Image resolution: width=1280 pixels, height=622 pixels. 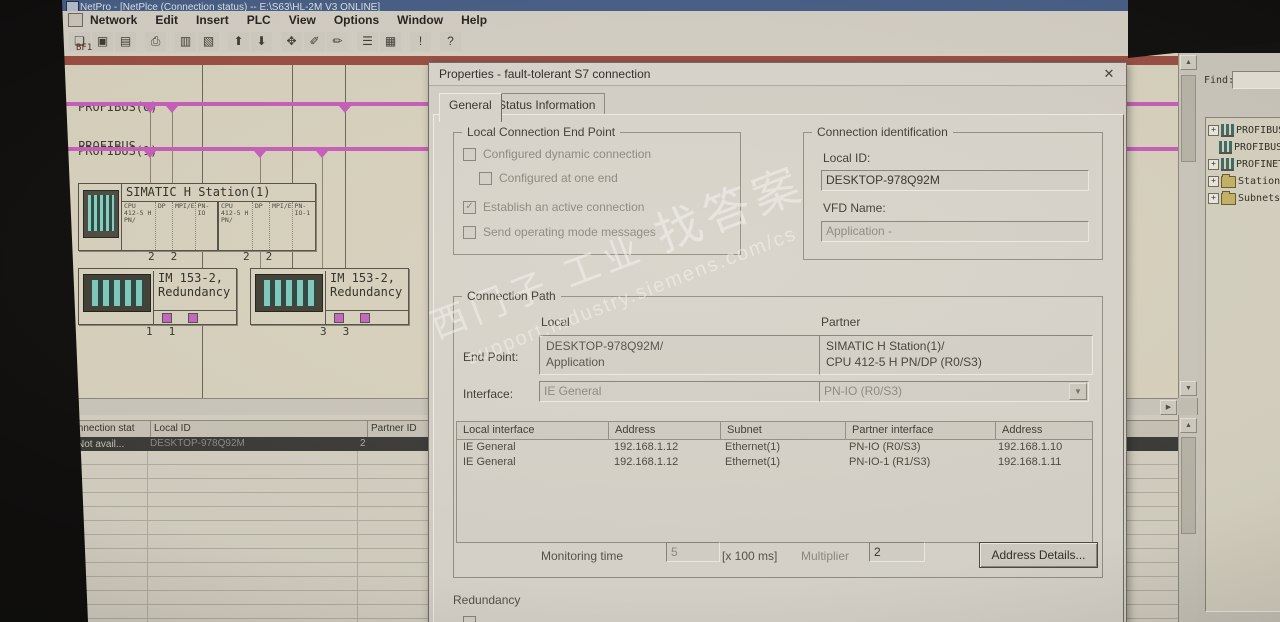 What do you see at coordinates (1168, 407) in the screenshot?
I see `scroll-right-button: ▶` at bounding box center [1168, 407].